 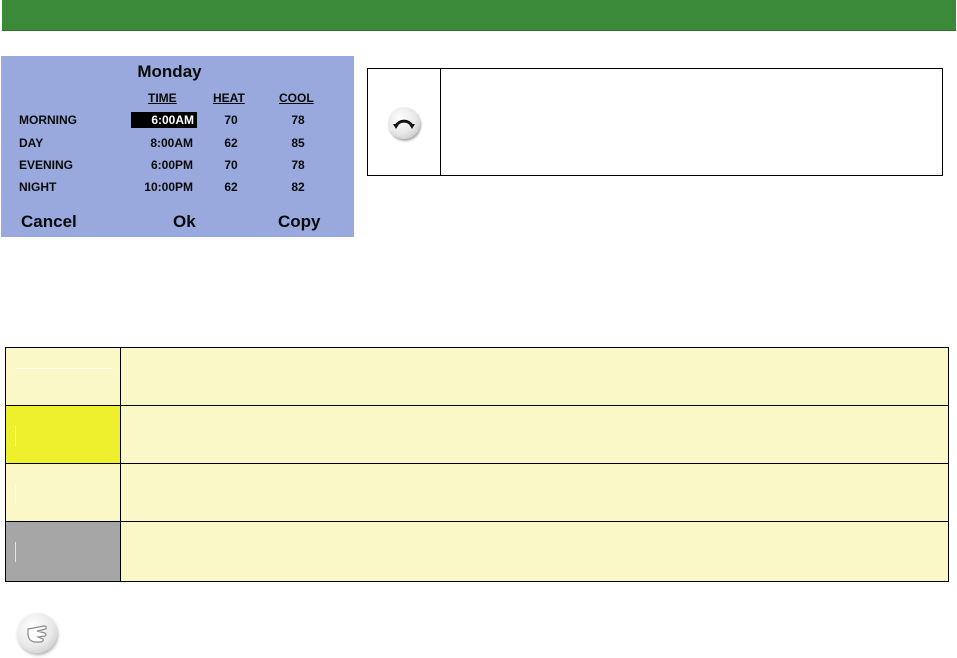 I want to click on time-column-header: TIME, so click(x=162, y=98).